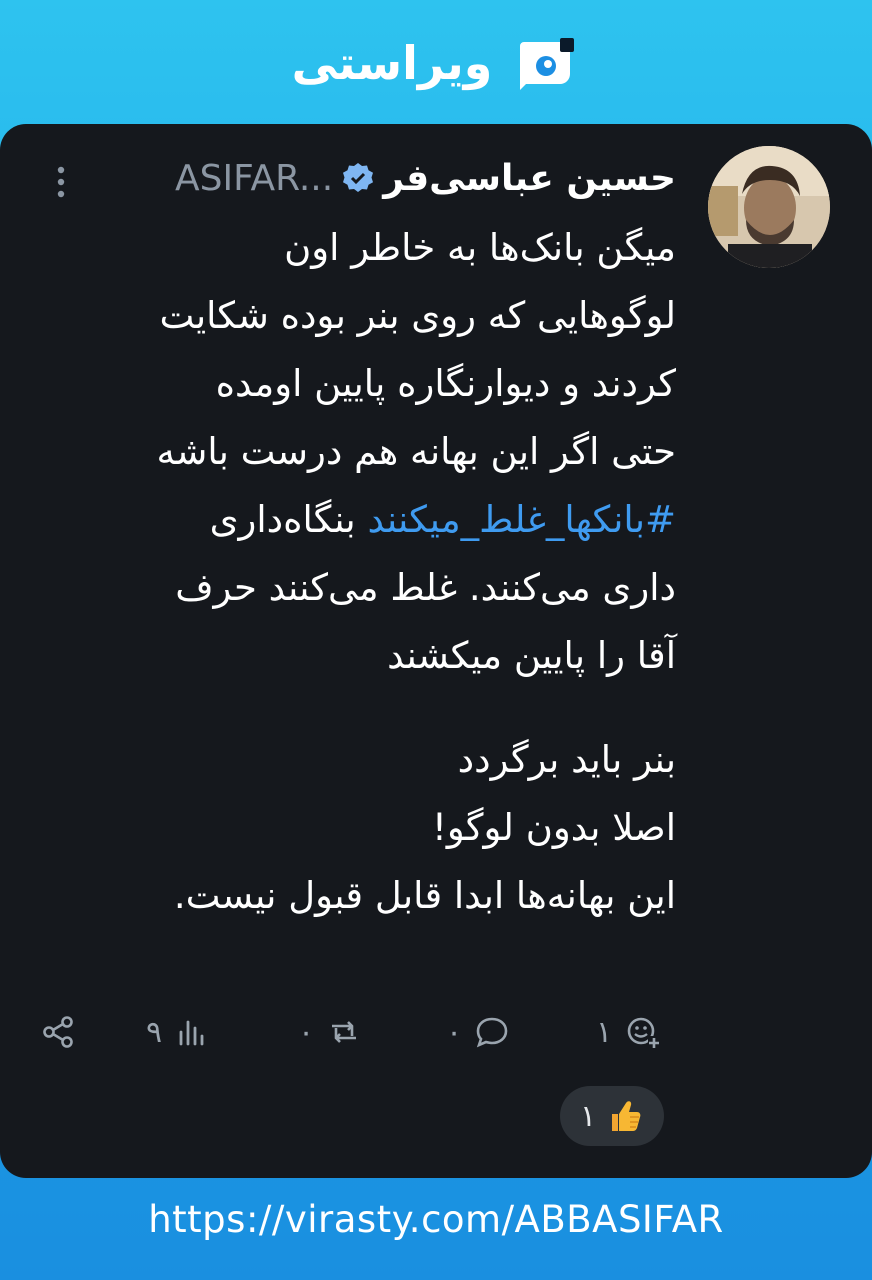 The image size is (872, 1280). Describe the element at coordinates (425, 587) in the screenshot. I see `post-line: داری می‌کنند. غلط می‌کنند حرف` at that location.